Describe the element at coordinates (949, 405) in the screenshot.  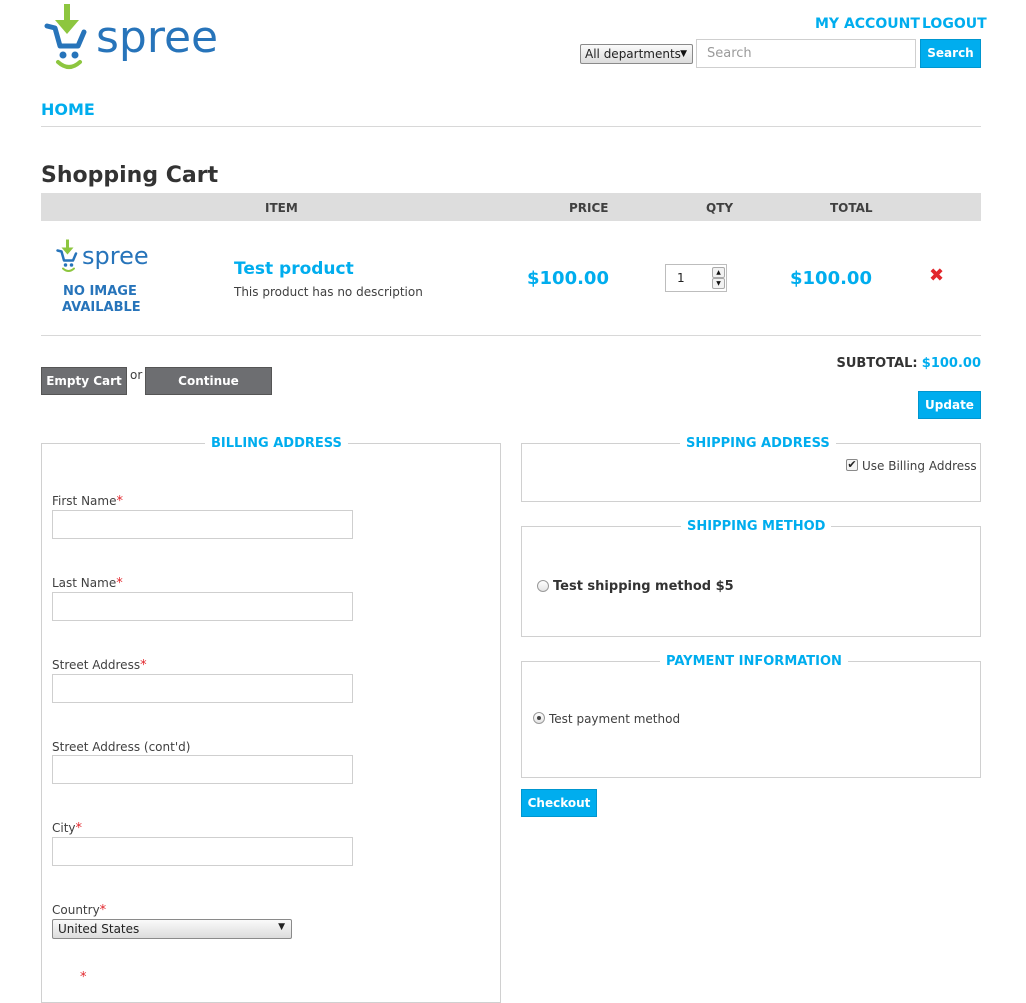
I see `update-button: Update` at that location.